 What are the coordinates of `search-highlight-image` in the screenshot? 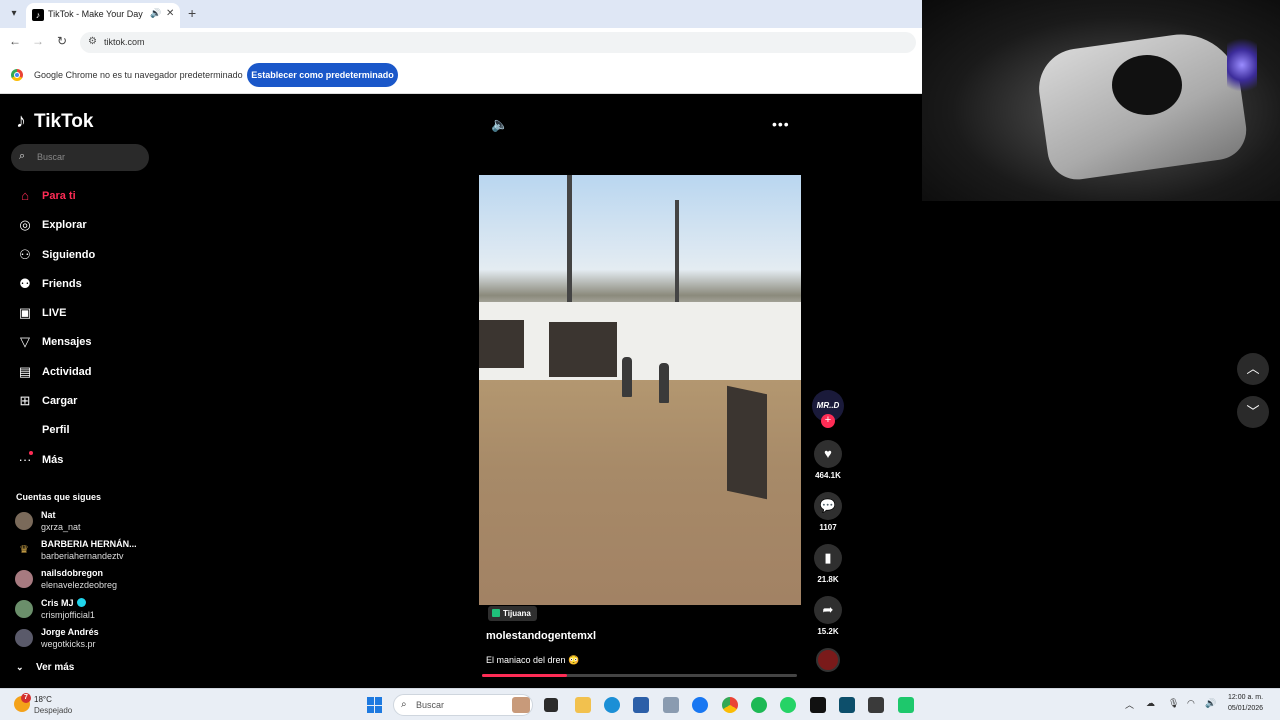 It's located at (521, 705).